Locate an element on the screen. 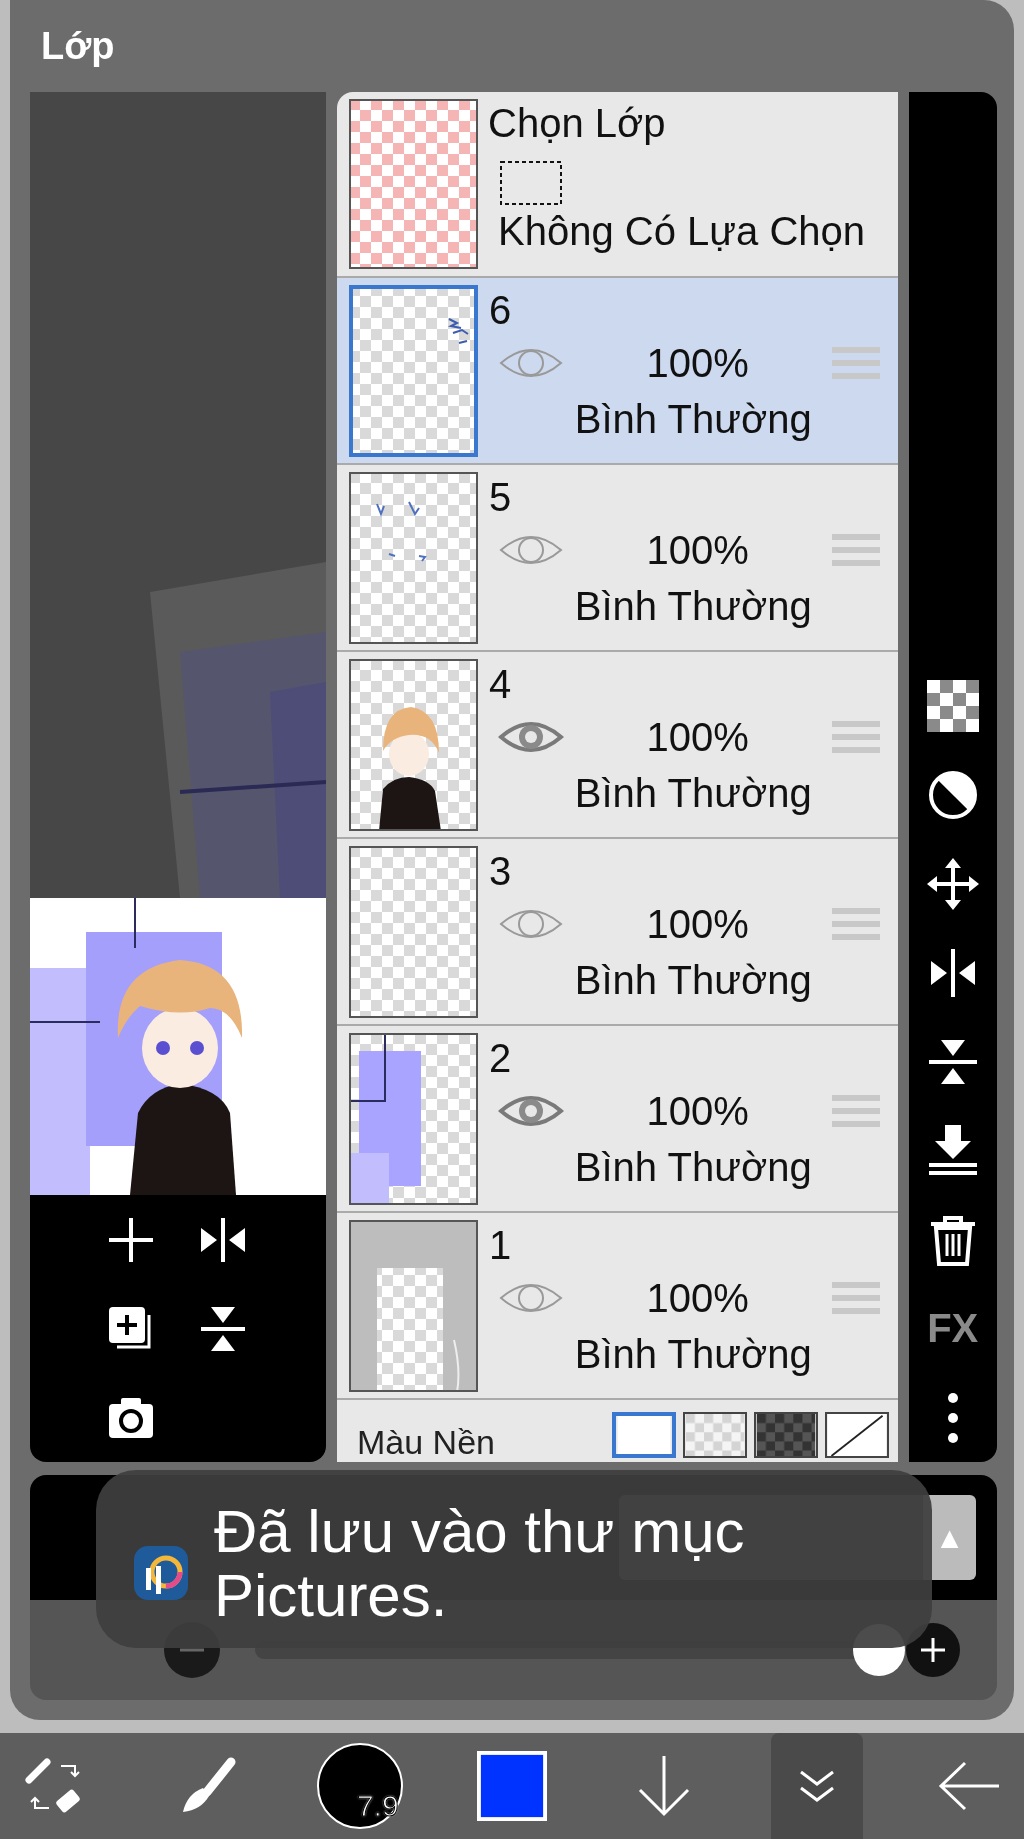 The height and width of the screenshot is (1839, 1024). selection-status: Không Có Lựa Chọn is located at coordinates (682, 231).